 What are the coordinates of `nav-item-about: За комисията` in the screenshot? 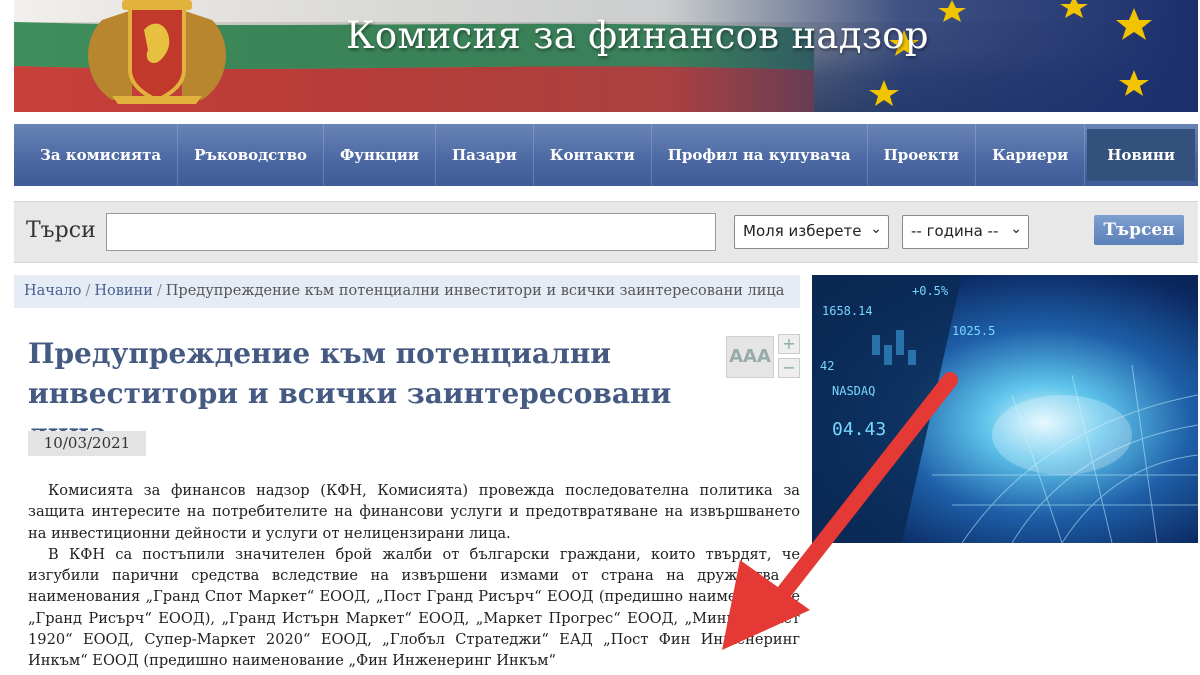 It's located at (101, 155).